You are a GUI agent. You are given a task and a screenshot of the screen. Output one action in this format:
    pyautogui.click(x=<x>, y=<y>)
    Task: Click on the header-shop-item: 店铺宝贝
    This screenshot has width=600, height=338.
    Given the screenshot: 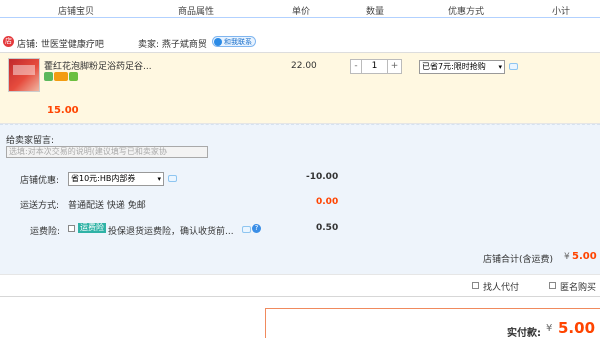 What is the action you would take?
    pyautogui.click(x=76, y=12)
    